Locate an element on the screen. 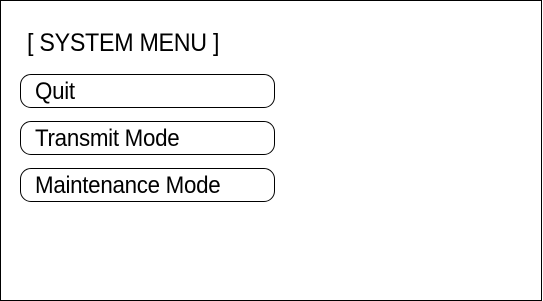  maintenance-mode-button-label: Maintenance Mode is located at coordinates (128, 185).